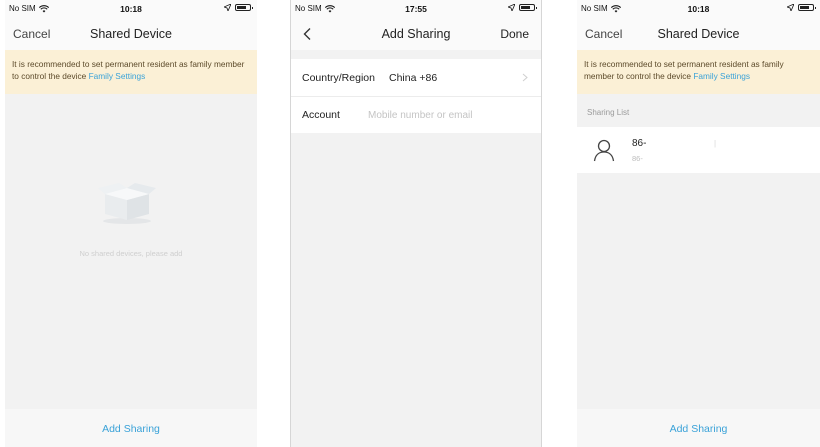 The image size is (820, 447). Describe the element at coordinates (715, 143) in the screenshot. I see `shared-user-mark: |` at that location.